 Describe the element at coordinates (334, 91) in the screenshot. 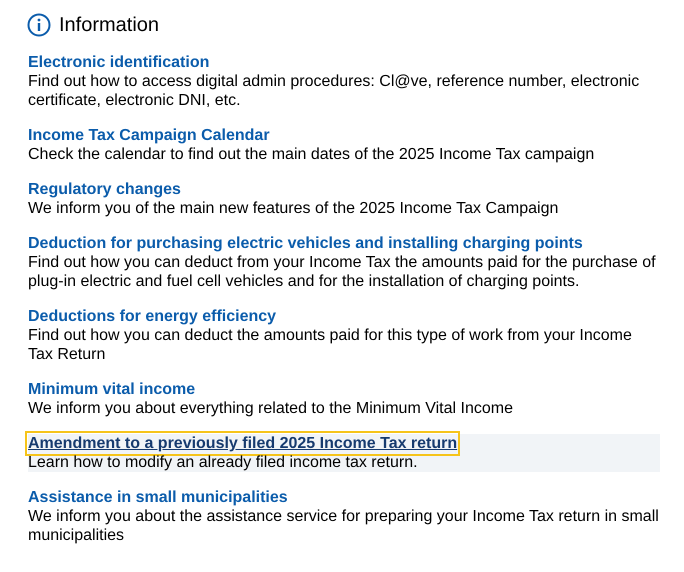

I see `item-description: Find out how to access digital admin procedures: Cl@ve, reference number, electronic certificate, electronic DNI, etc.` at that location.